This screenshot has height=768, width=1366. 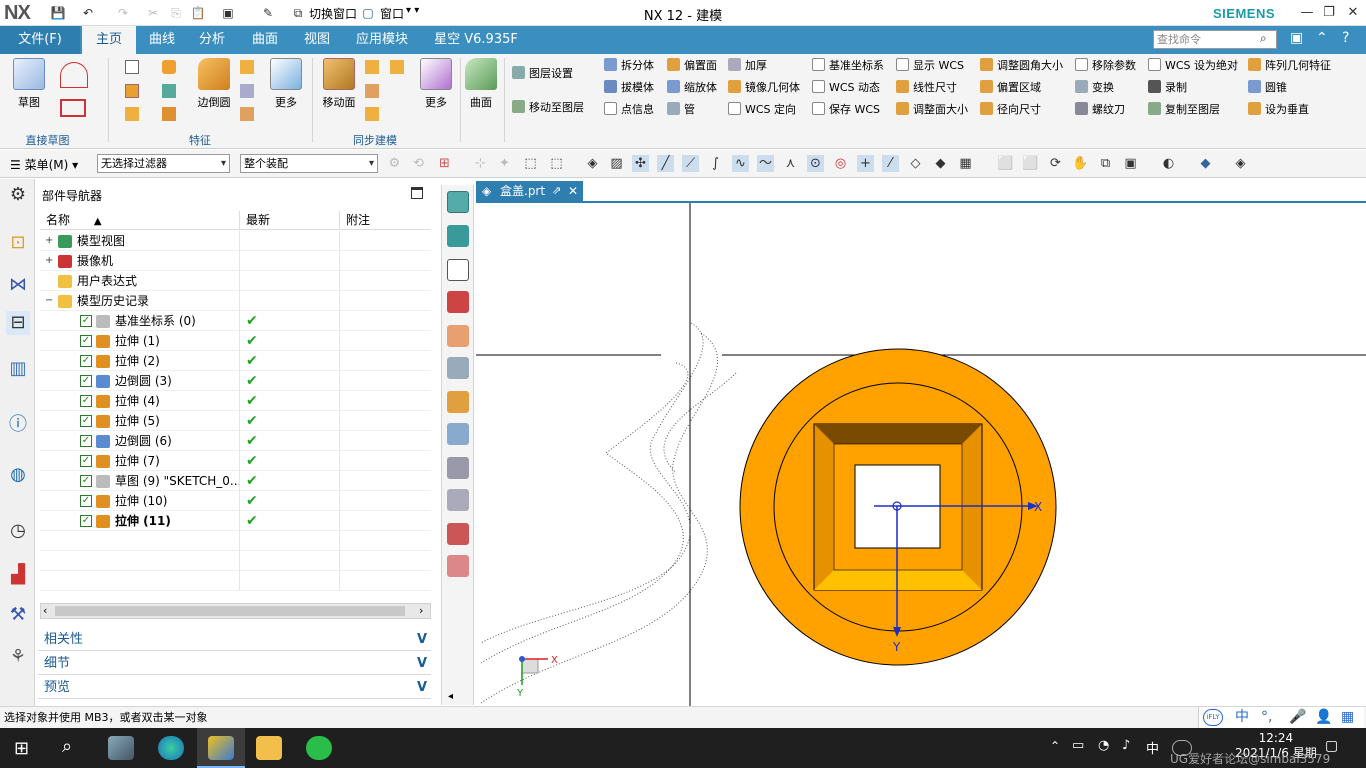 What do you see at coordinates (382, 40) in the screenshot?
I see `tab-applications: 应用模块` at bounding box center [382, 40].